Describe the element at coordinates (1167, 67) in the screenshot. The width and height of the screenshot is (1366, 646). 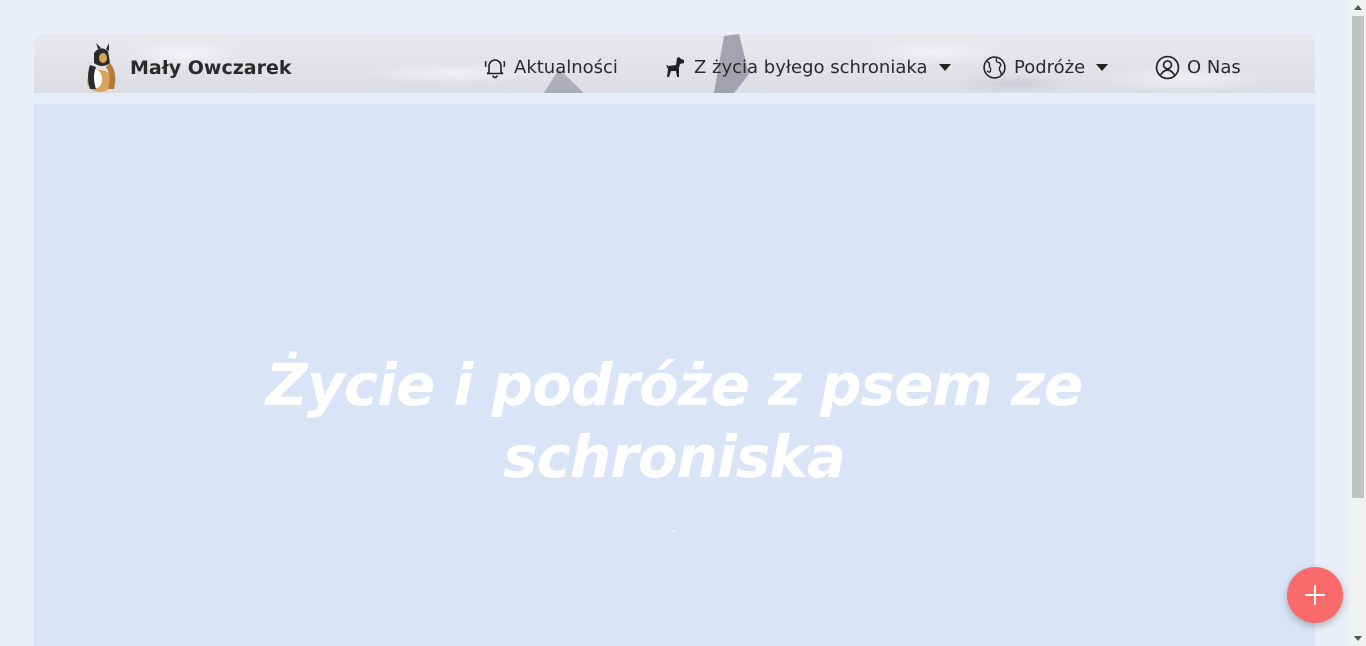
I see `user-circle-icon` at that location.